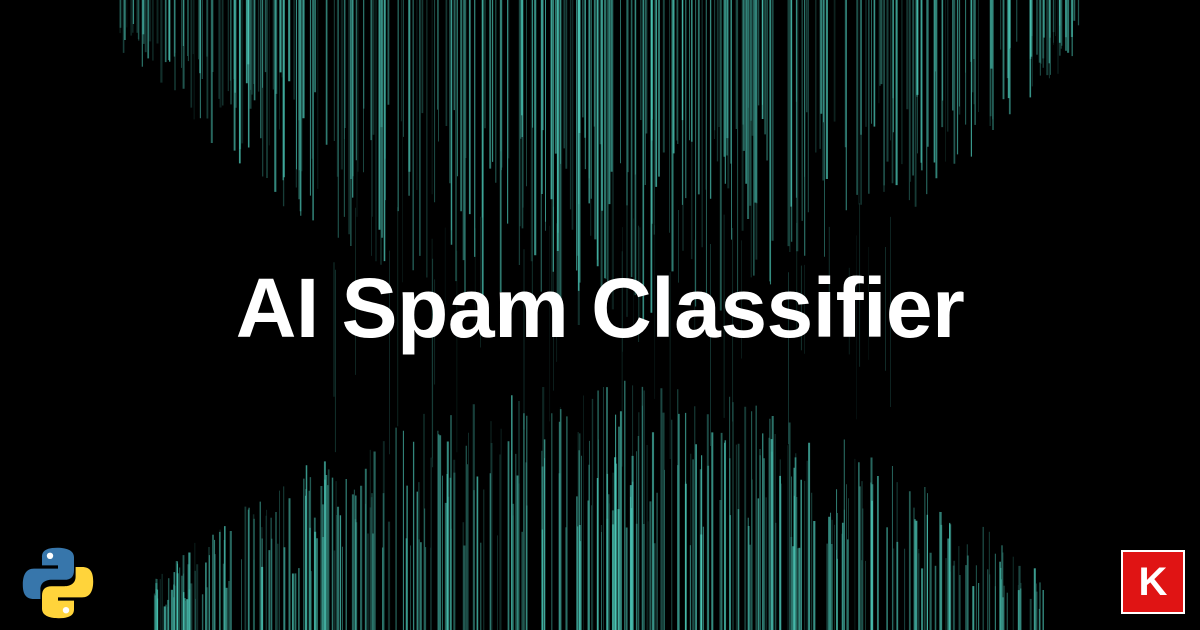 The height and width of the screenshot is (630, 1200). What do you see at coordinates (600, 308) in the screenshot?
I see `page-title: AI Spam Classifier` at bounding box center [600, 308].